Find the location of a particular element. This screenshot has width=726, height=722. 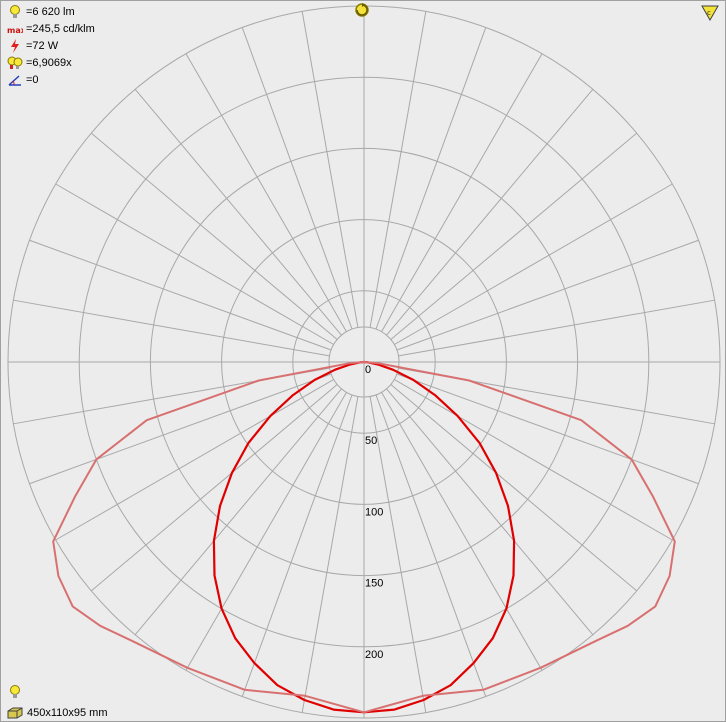

dimensions-row: 450x110x95 mm is located at coordinates (57, 713).